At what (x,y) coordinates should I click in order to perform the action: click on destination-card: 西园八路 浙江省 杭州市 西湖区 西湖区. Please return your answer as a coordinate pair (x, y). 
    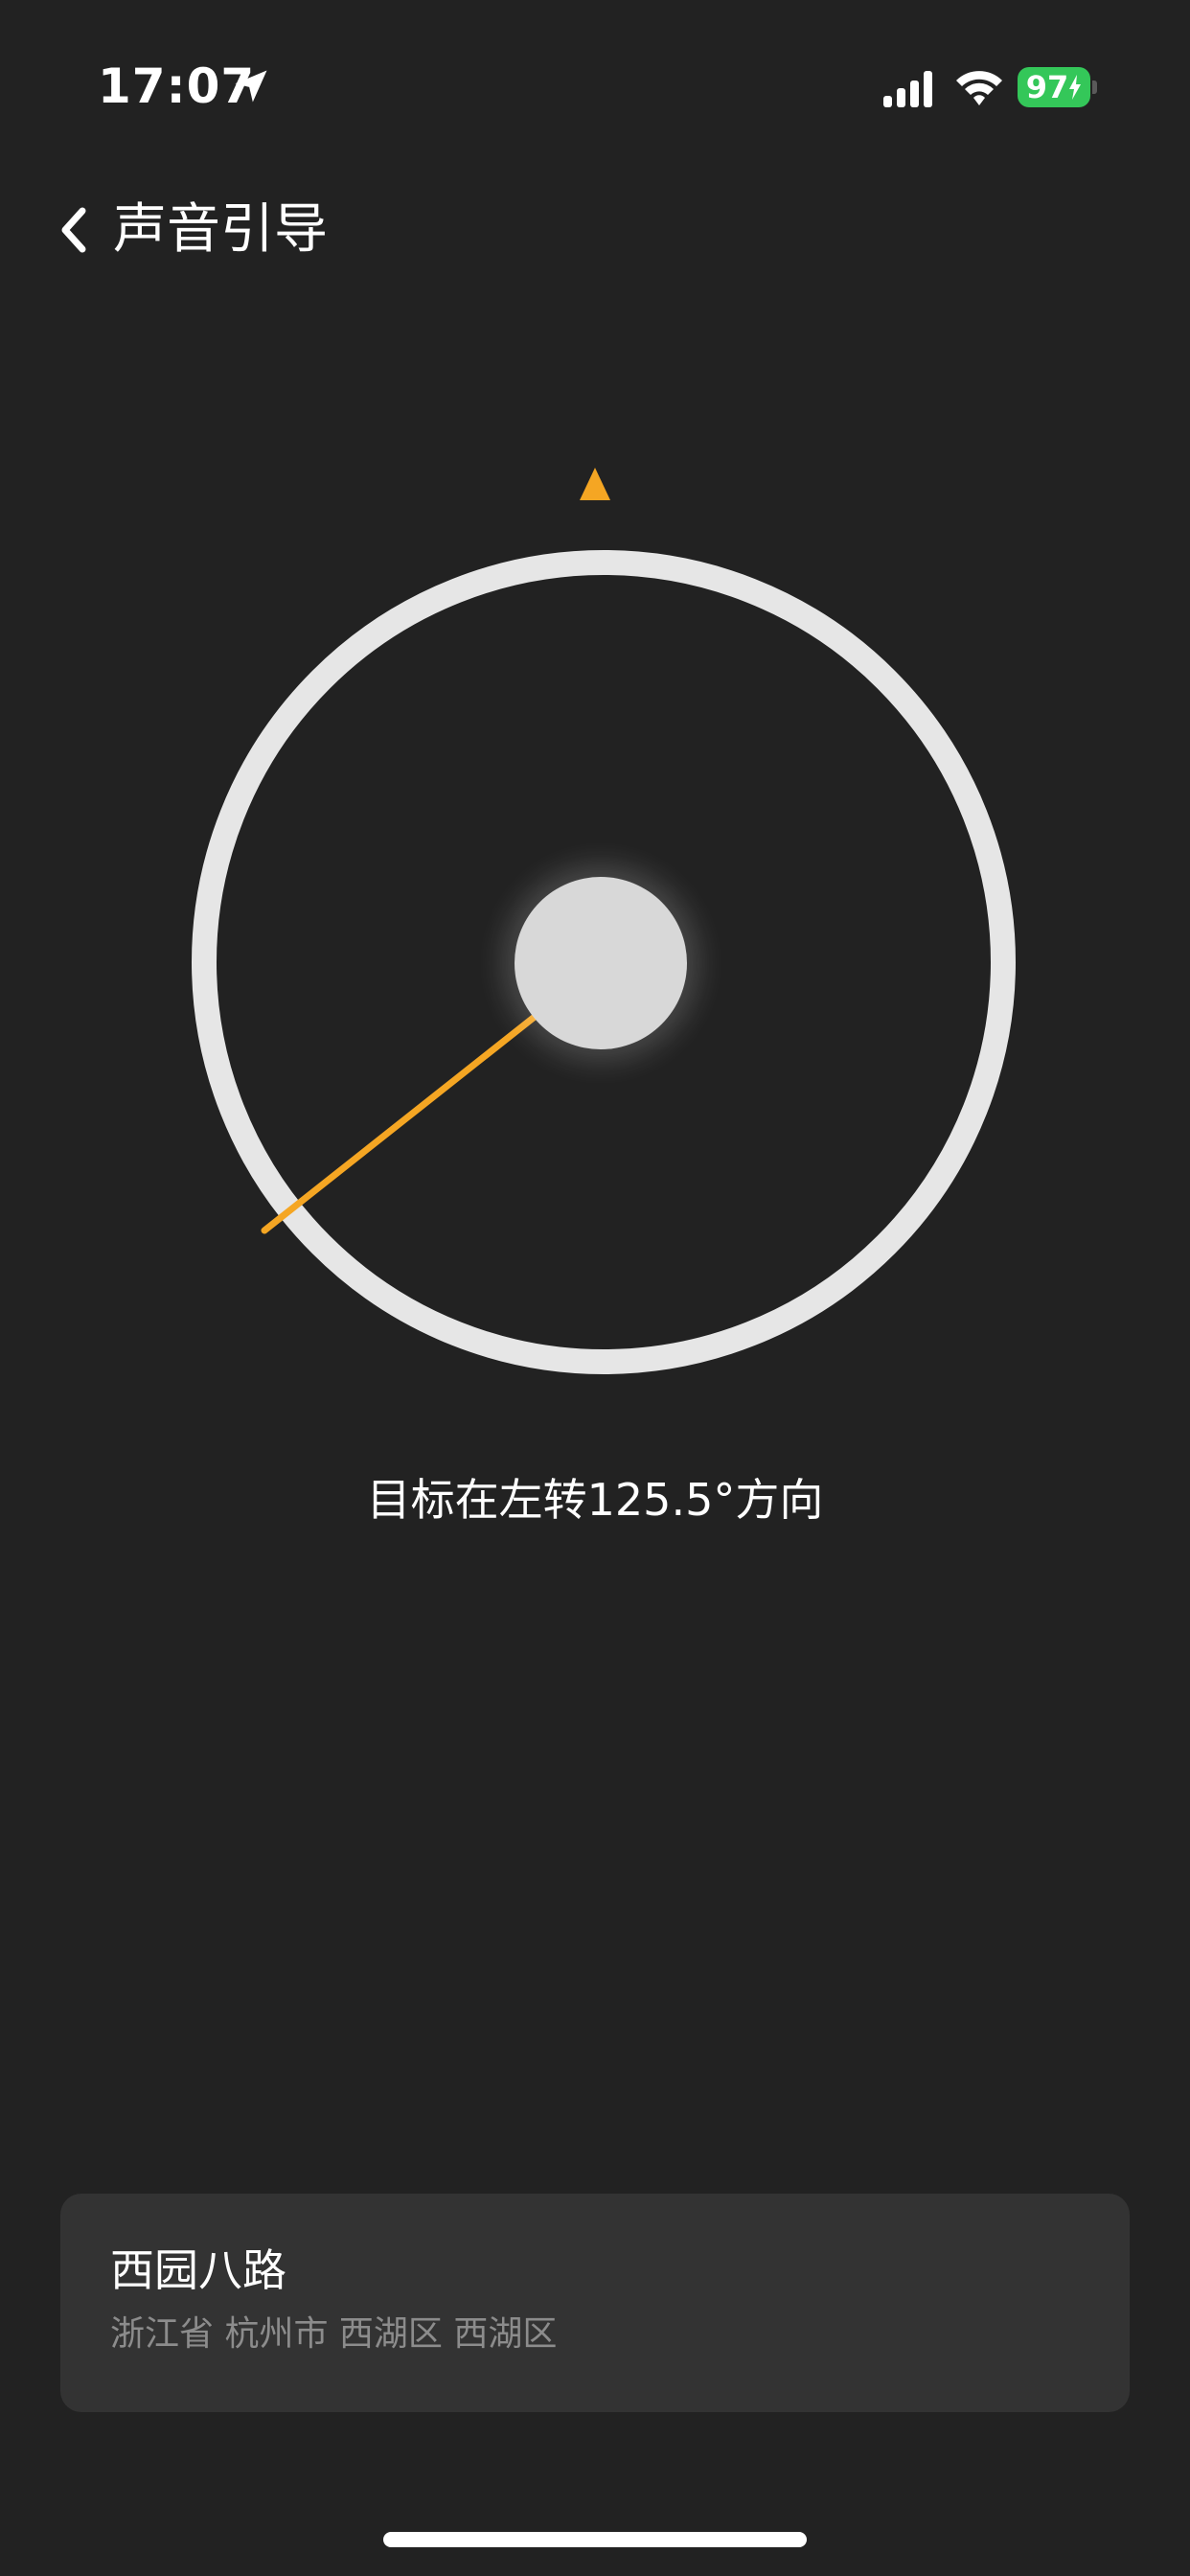
    Looking at the image, I should click on (595, 2303).